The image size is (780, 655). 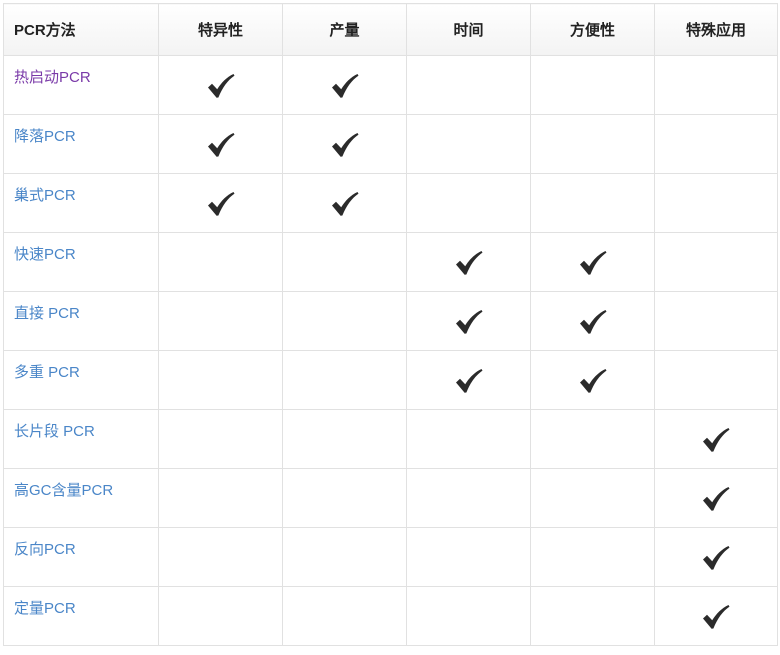 I want to click on table-row: 热启动PCR, so click(x=390, y=85).